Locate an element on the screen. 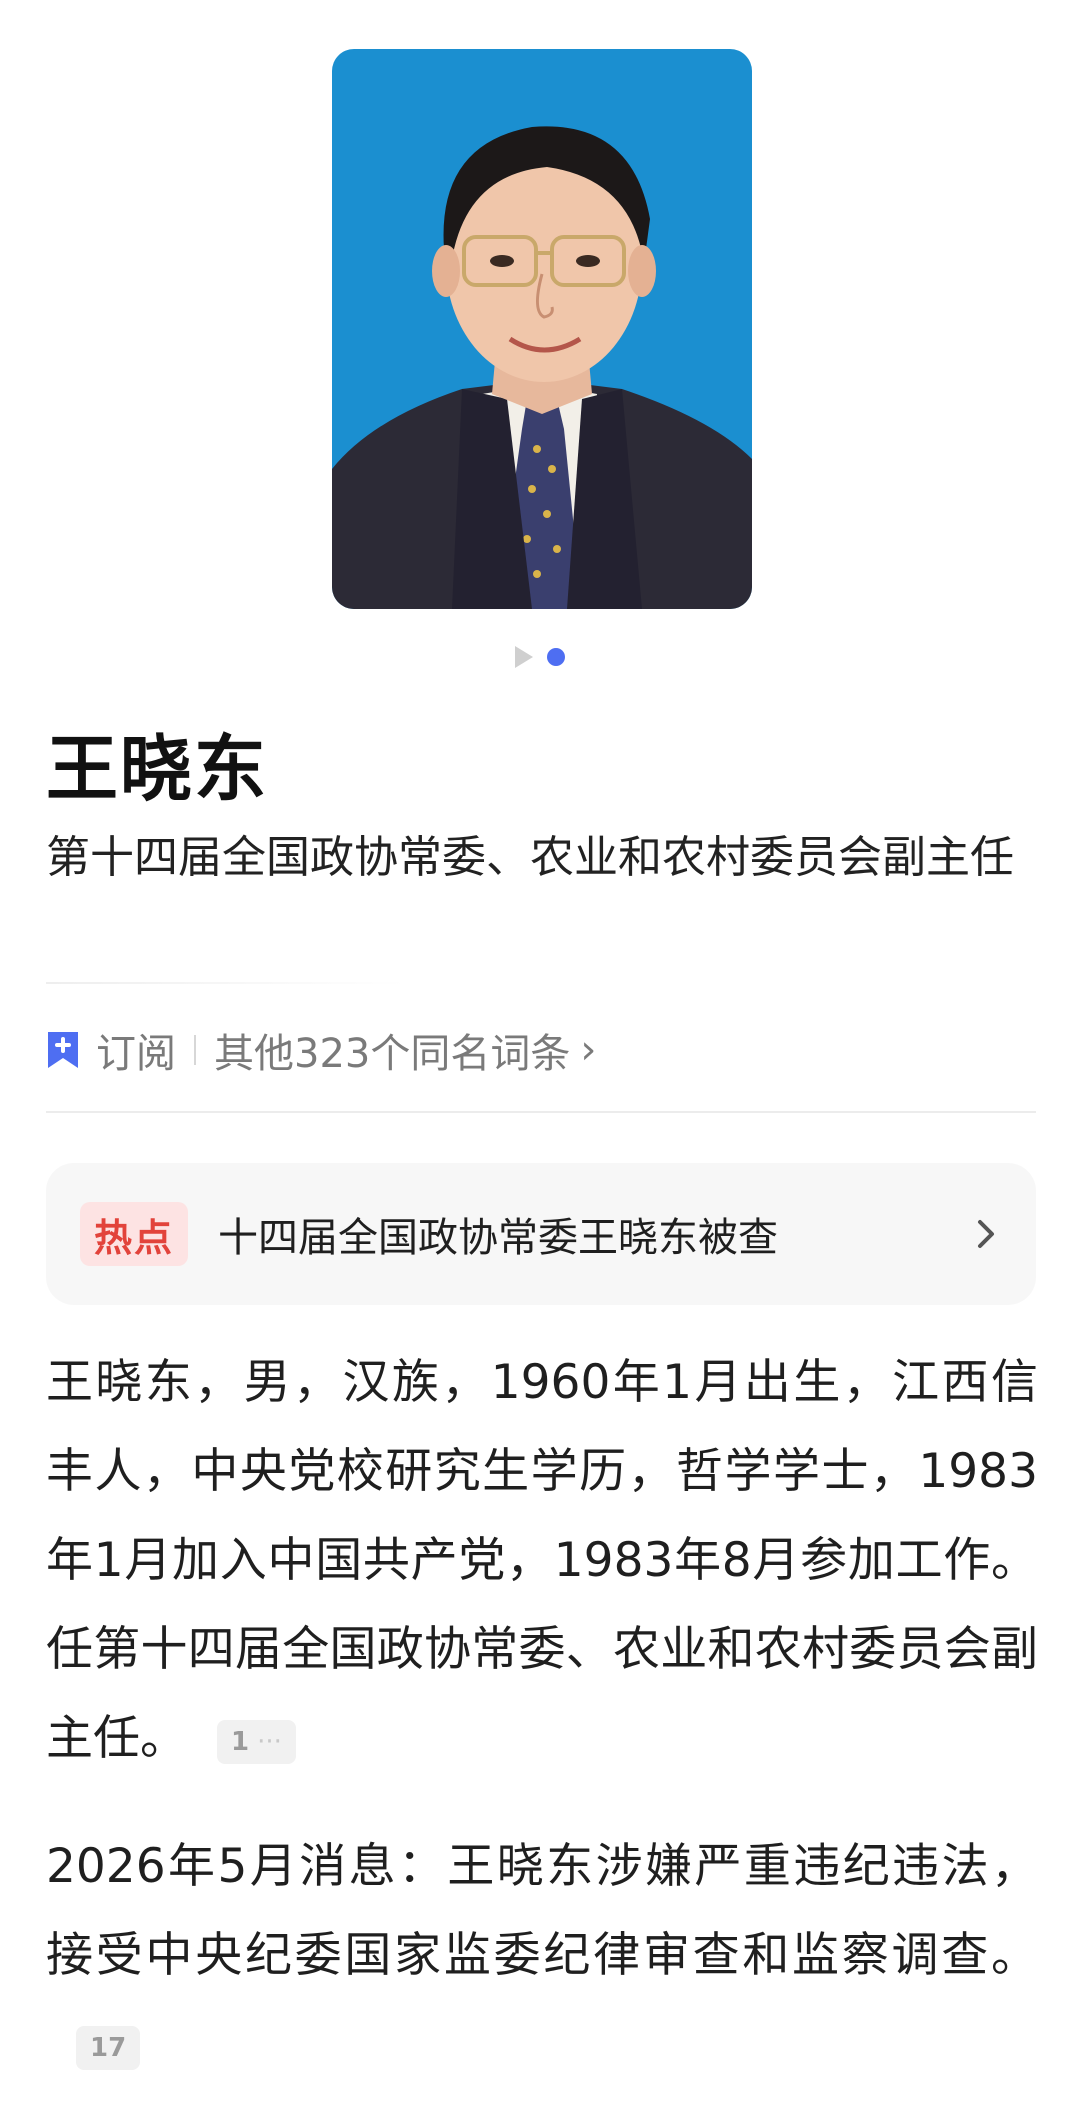 This screenshot has height=2104, width=1080. reference-badge: 1 ··· is located at coordinates (256, 1741).